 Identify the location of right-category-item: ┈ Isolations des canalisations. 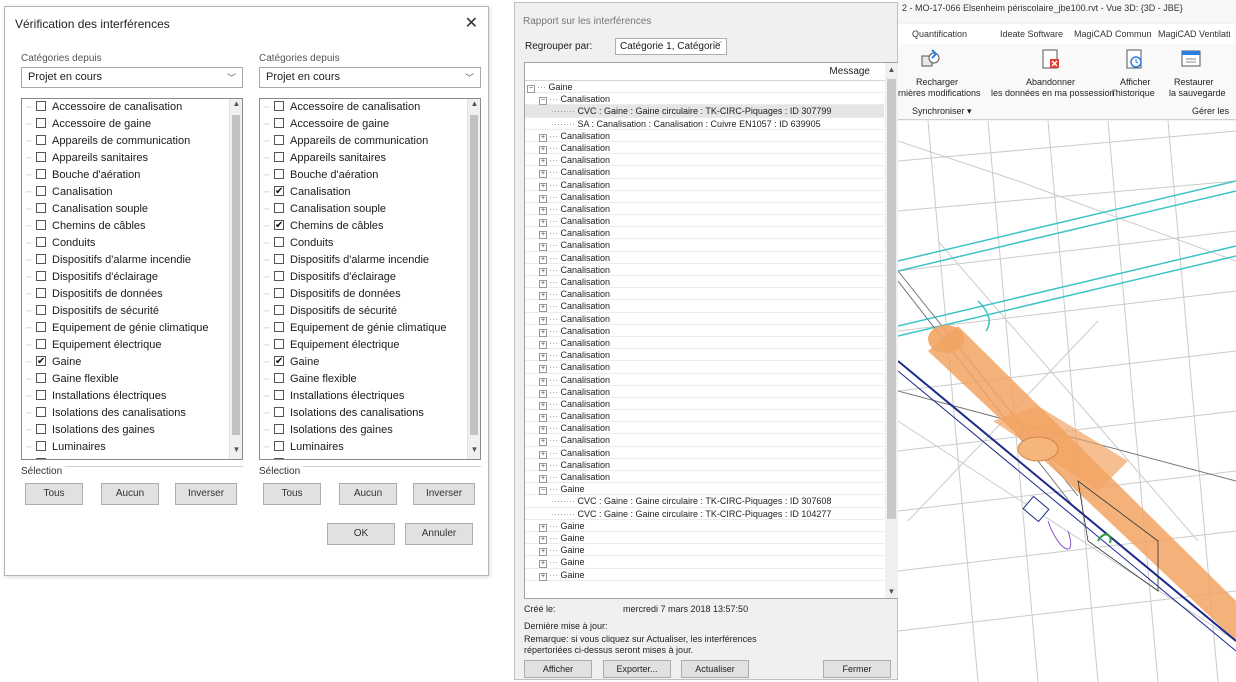
(363, 413).